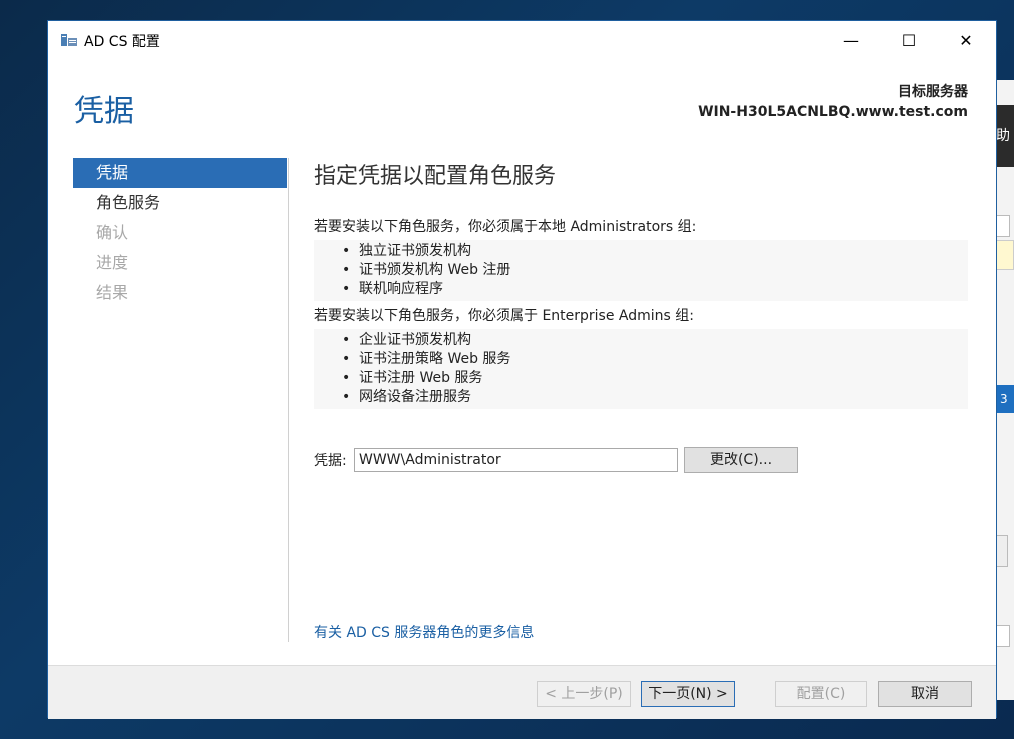  I want to click on background-notice, so click(1005, 255).